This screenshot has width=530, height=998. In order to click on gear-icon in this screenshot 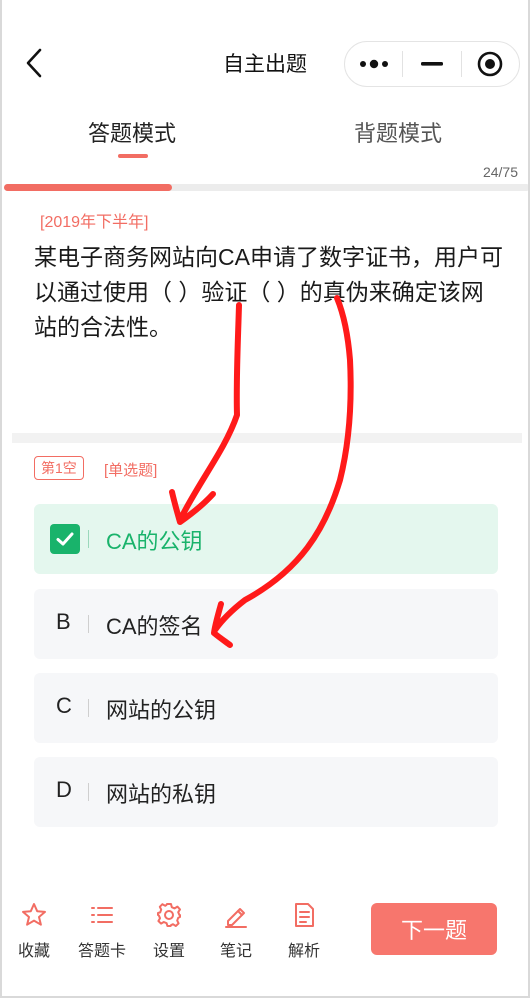, I will do `click(169, 915)`.